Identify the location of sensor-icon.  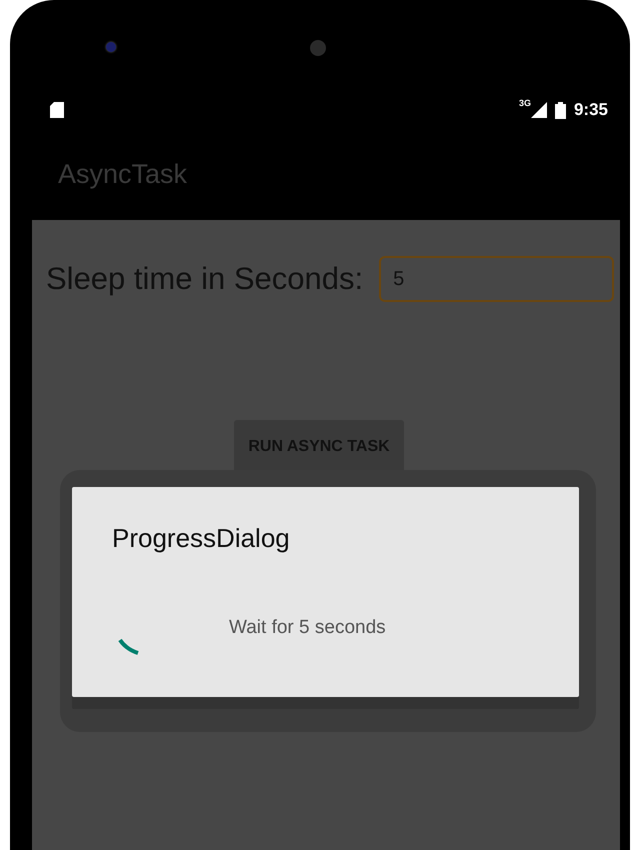
(318, 48).